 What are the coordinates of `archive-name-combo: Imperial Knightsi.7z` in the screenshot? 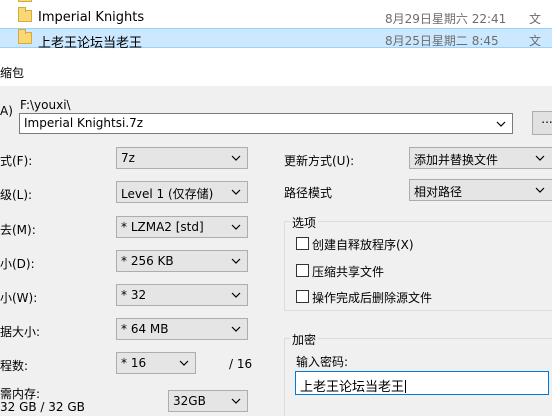 It's located at (266, 123).